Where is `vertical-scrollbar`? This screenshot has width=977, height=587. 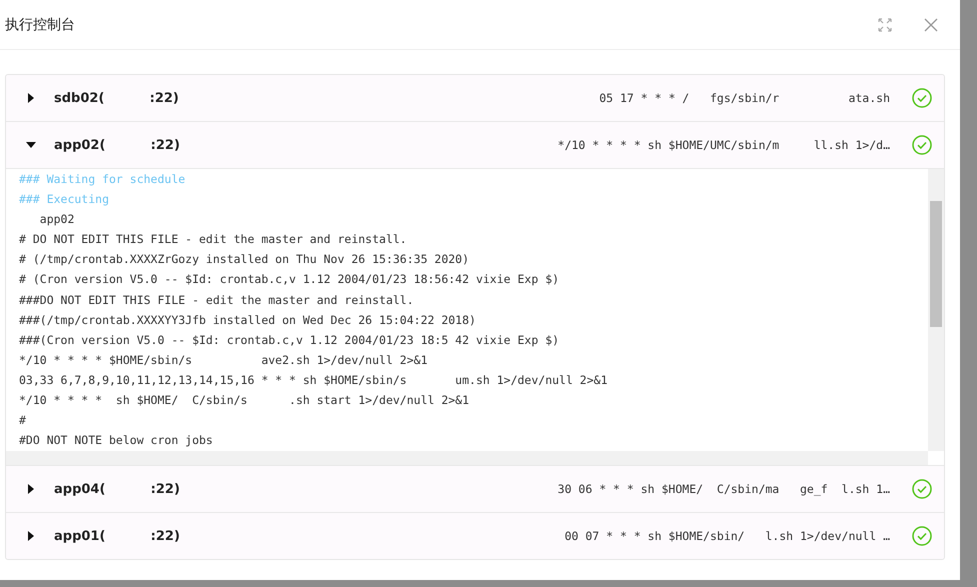
vertical-scrollbar is located at coordinates (936, 310).